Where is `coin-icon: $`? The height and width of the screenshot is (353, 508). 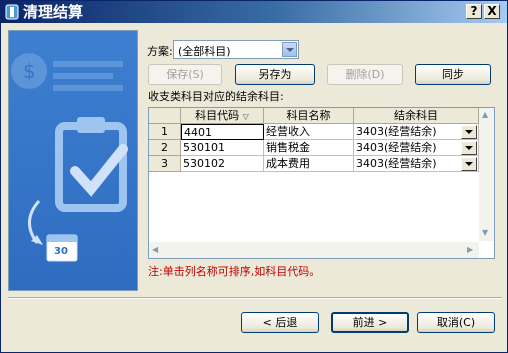
coin-icon: $ is located at coordinates (29, 71).